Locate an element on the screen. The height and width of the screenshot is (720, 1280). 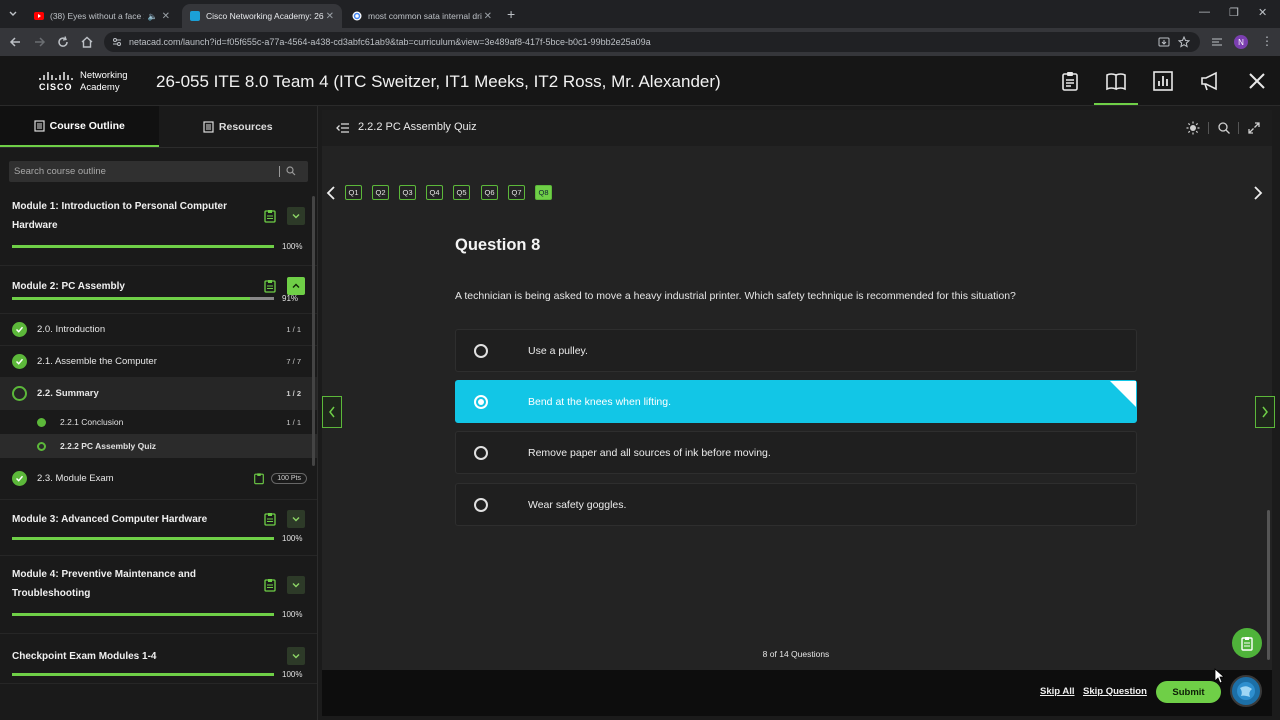
prev-question-icon is located at coordinates (331, 193).